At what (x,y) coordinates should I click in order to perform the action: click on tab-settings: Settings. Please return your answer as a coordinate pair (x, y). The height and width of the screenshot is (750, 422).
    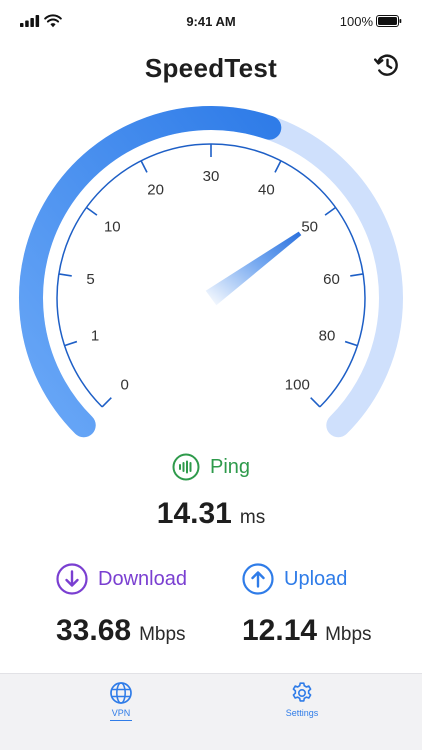
    Looking at the image, I should click on (302, 699).